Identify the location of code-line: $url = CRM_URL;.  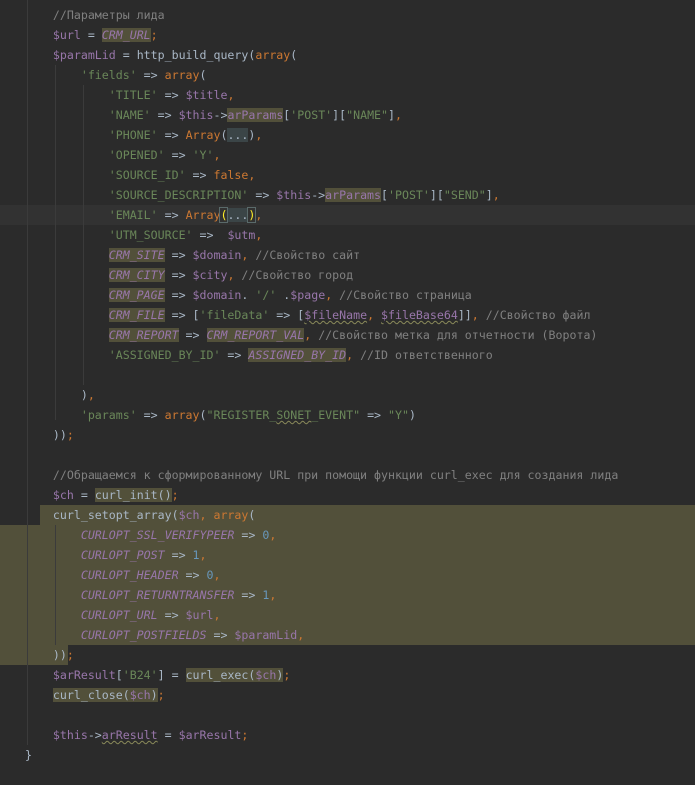
(91, 35).